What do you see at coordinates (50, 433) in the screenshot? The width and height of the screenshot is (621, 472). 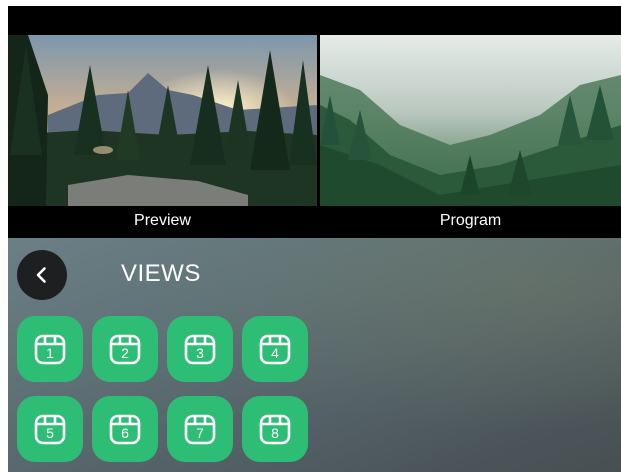 I see `view-number: 5` at bounding box center [50, 433].